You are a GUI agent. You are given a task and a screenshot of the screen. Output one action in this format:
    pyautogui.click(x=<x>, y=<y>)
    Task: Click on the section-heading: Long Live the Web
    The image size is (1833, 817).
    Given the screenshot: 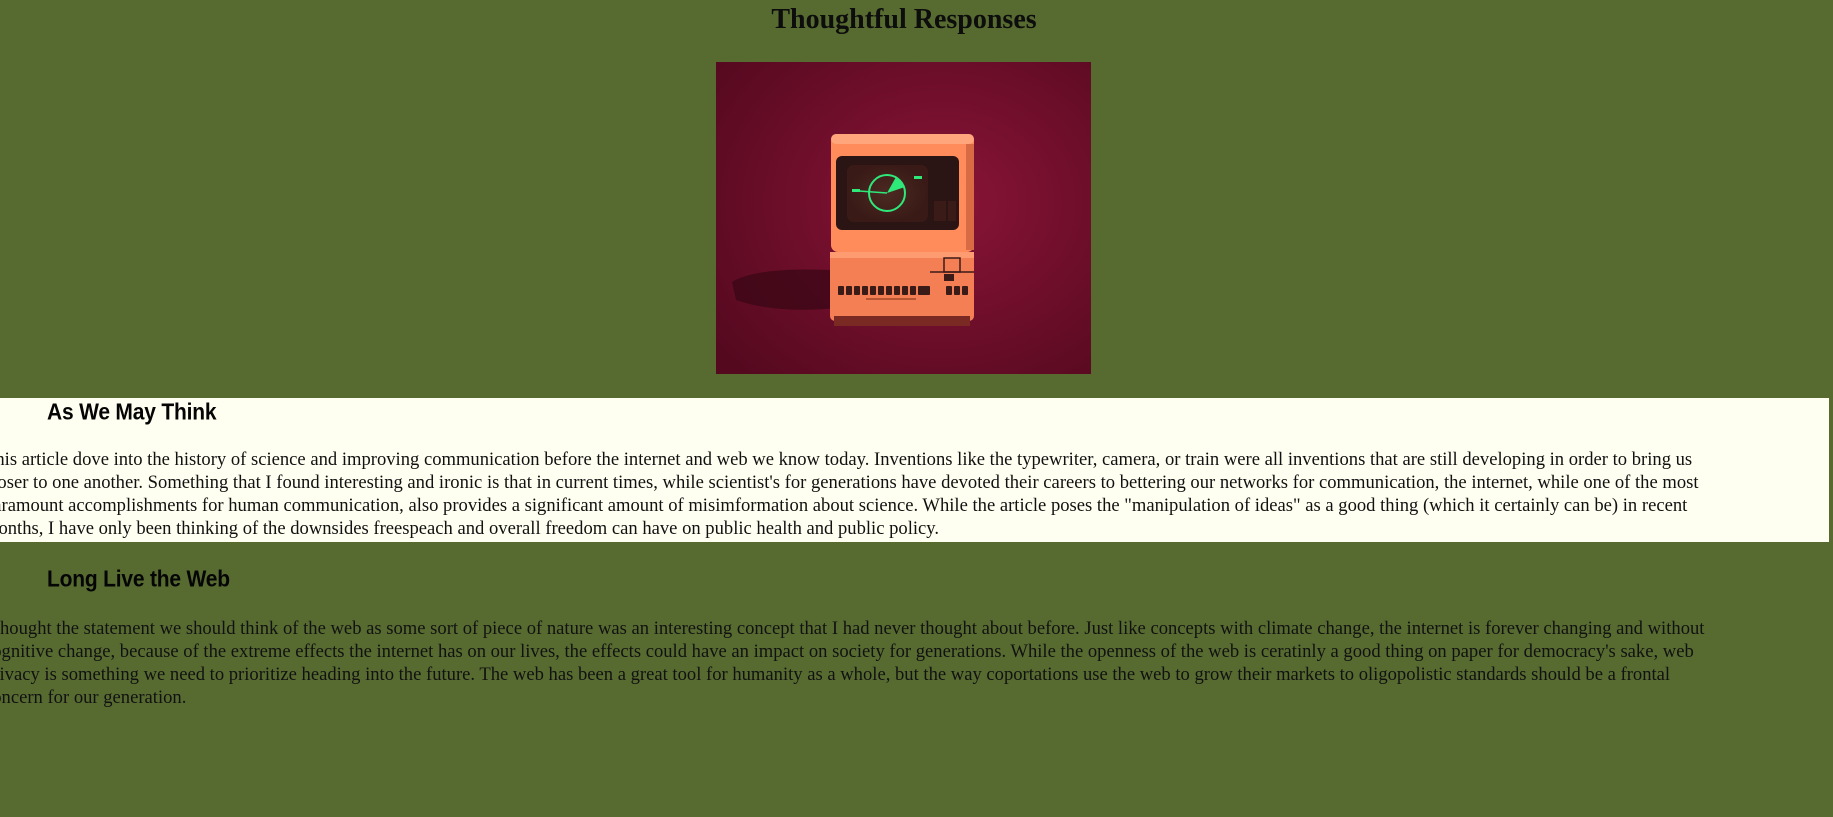 What is the action you would take?
    pyautogui.click(x=138, y=579)
    